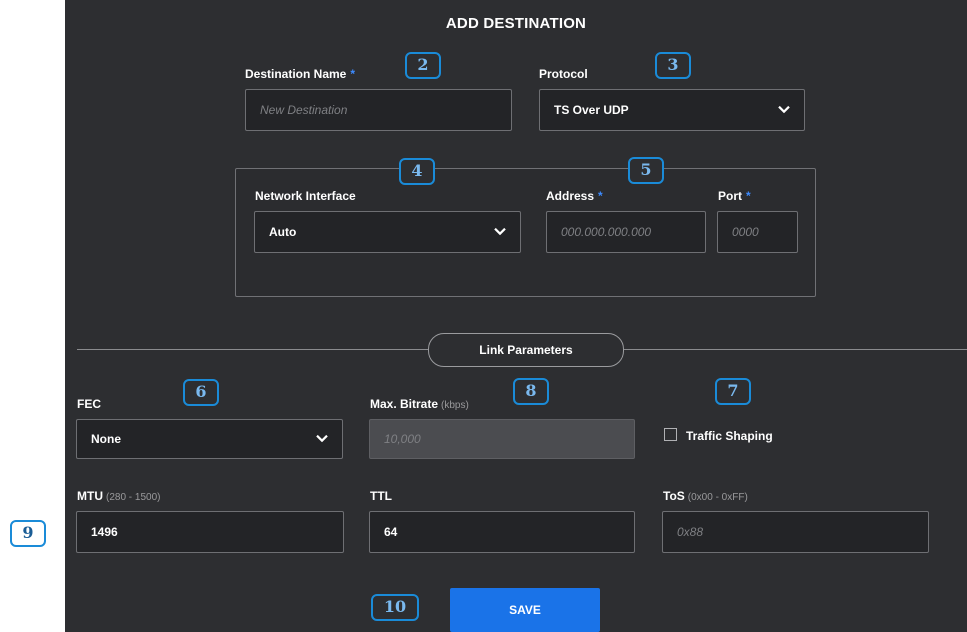  What do you see at coordinates (455, 405) in the screenshot?
I see `max-bitrate-unit: (kbps)` at bounding box center [455, 405].